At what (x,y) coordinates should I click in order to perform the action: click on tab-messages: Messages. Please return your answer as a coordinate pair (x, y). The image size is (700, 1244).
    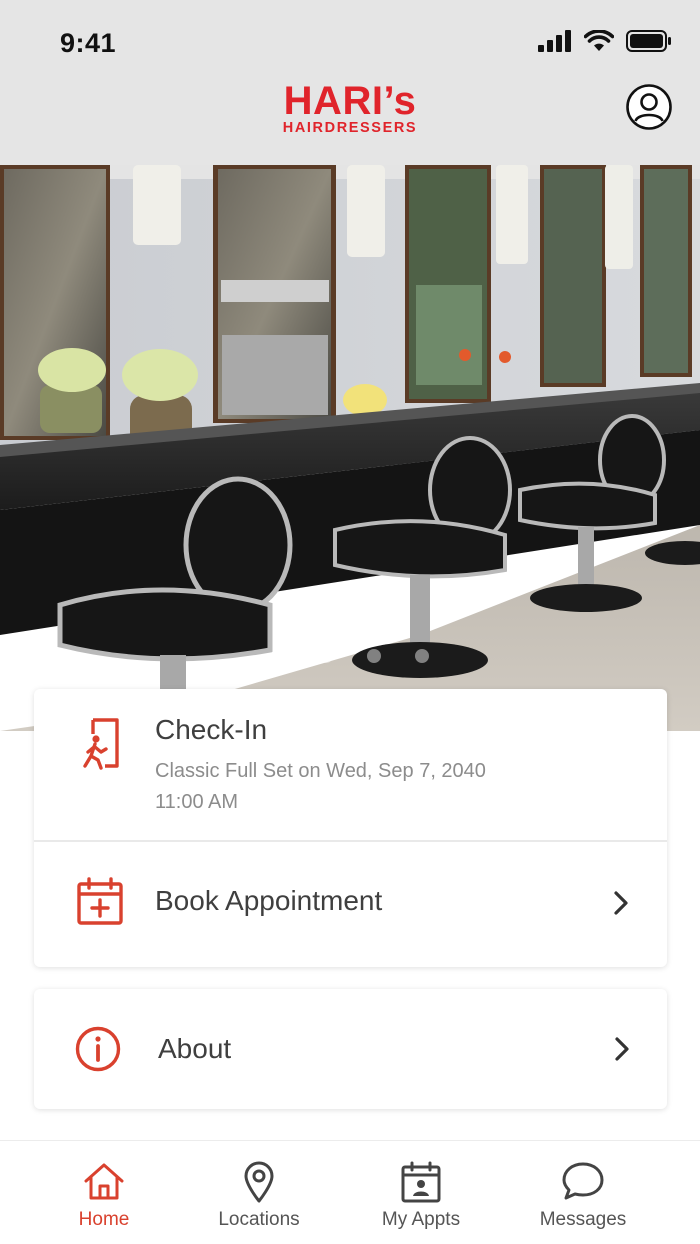
    Looking at the image, I should click on (583, 1192).